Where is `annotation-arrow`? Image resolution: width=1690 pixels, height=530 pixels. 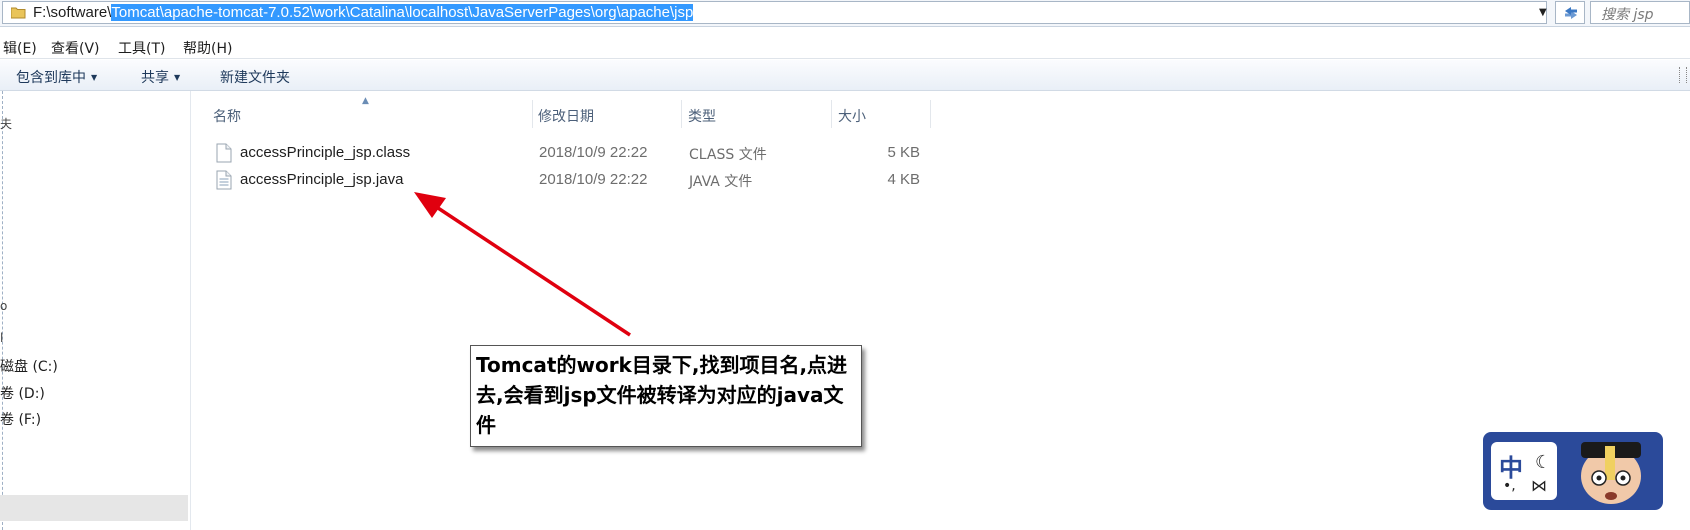
annotation-arrow is located at coordinates (522, 264).